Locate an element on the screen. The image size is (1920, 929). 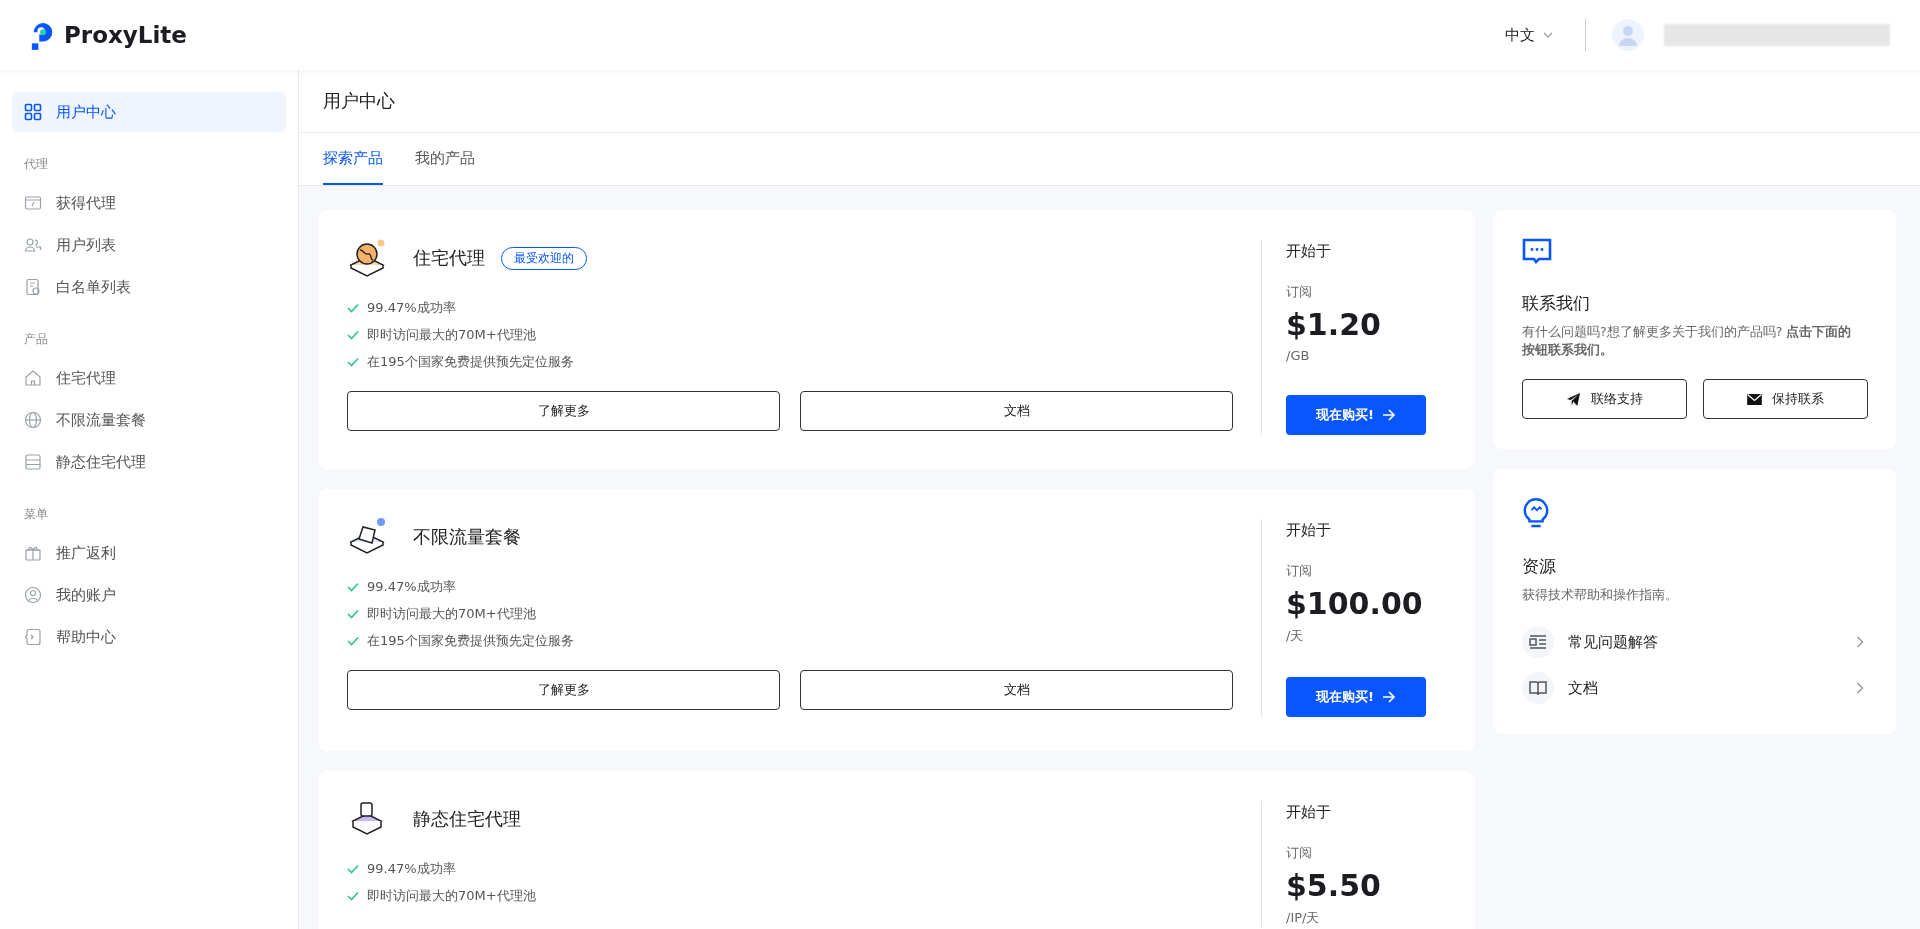
browser-code-icon is located at coordinates (33, 203).